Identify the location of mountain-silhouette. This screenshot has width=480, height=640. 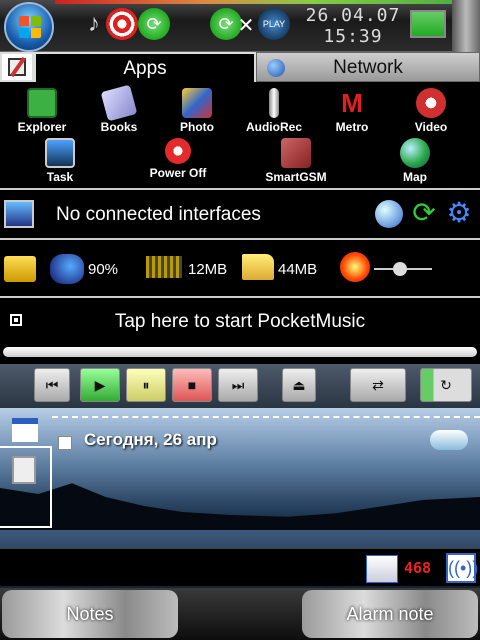
(240, 506).